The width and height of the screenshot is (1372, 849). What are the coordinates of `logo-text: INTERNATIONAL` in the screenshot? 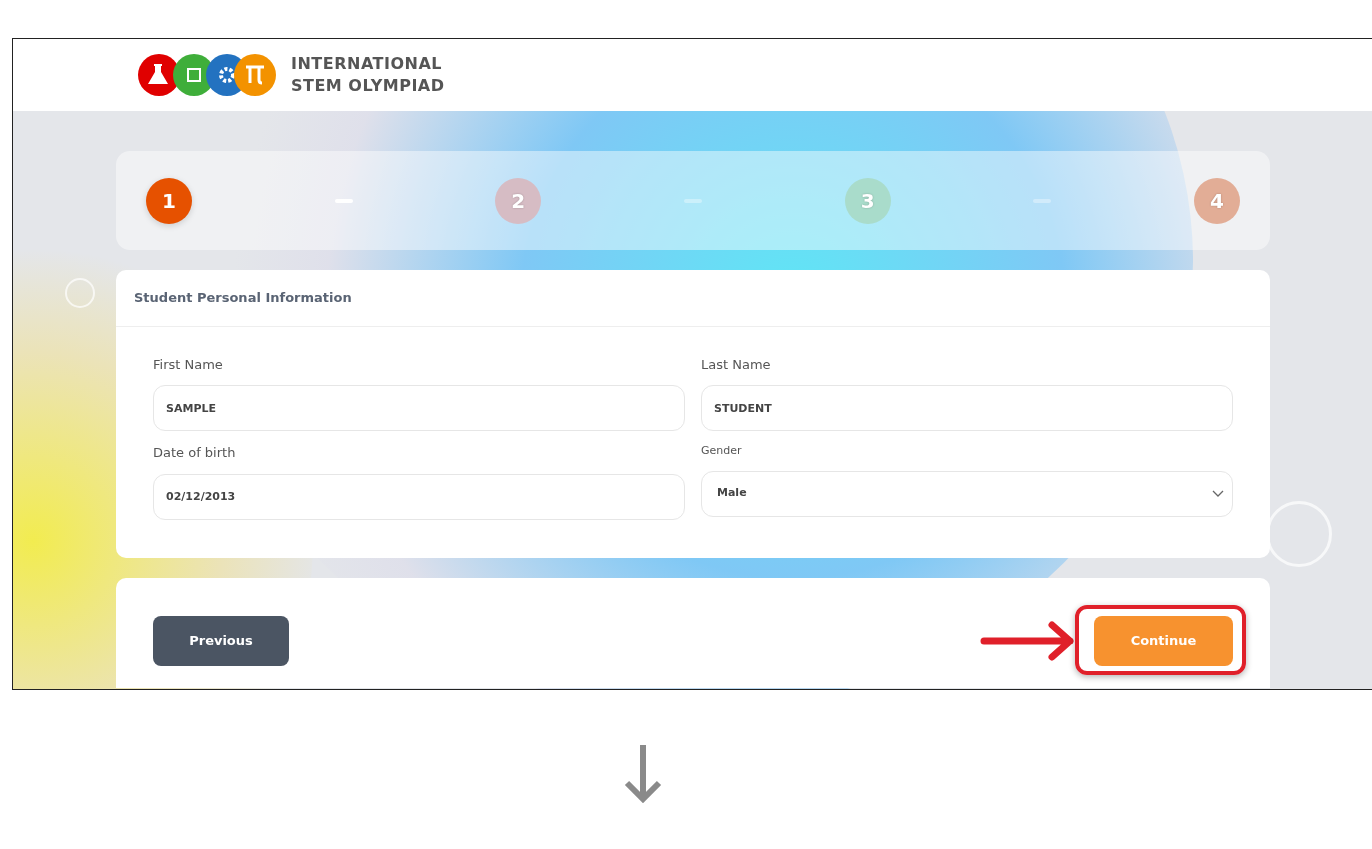 It's located at (367, 64).